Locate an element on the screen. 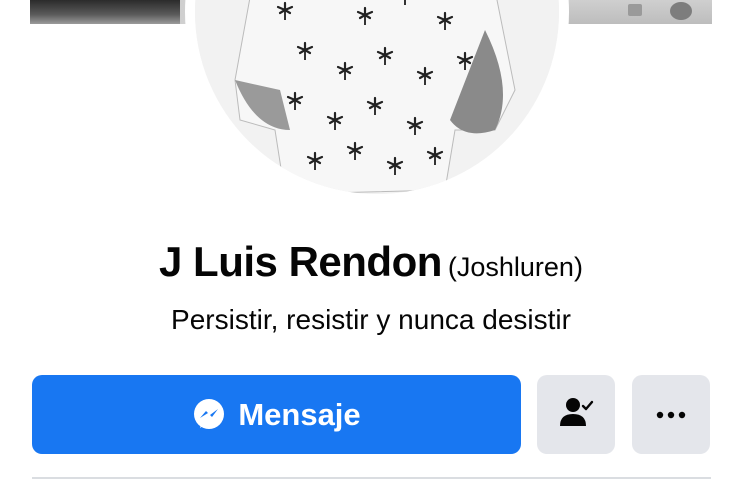 This screenshot has width=742, height=500. message-button: Mensaje is located at coordinates (276, 414).